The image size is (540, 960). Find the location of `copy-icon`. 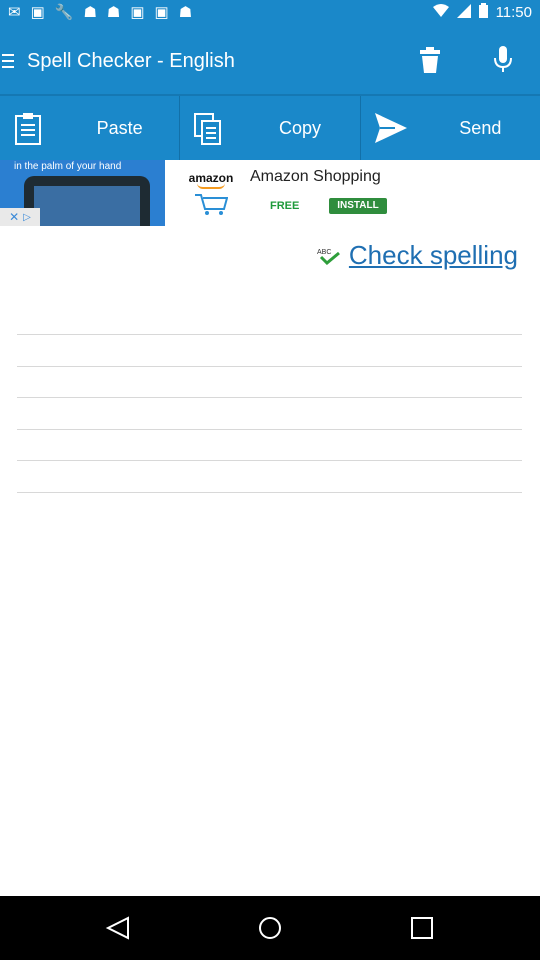

copy-icon is located at coordinates (208, 131).